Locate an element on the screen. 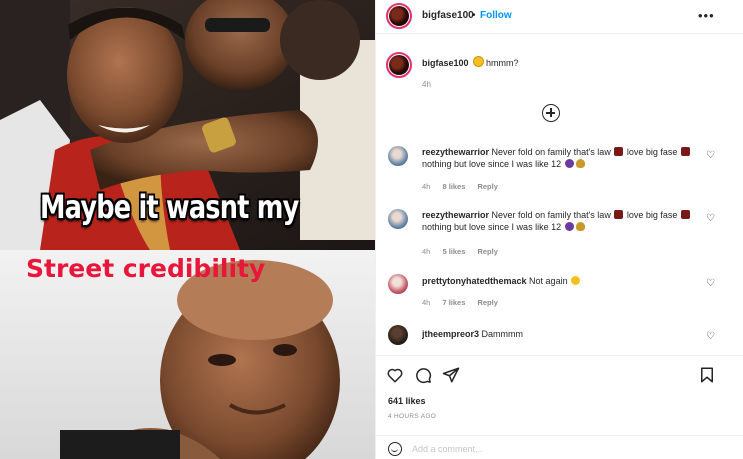 Image resolution: width=743 pixels, height=459 pixels. caption-text: hmmm? is located at coordinates (502, 63).